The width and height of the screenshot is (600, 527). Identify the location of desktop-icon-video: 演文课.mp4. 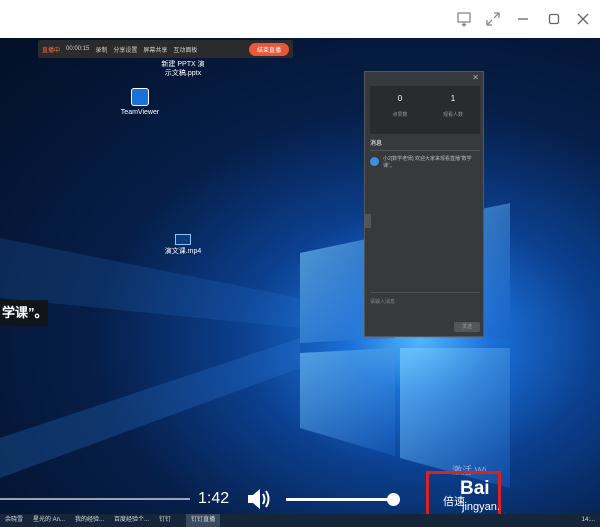
(183, 245).